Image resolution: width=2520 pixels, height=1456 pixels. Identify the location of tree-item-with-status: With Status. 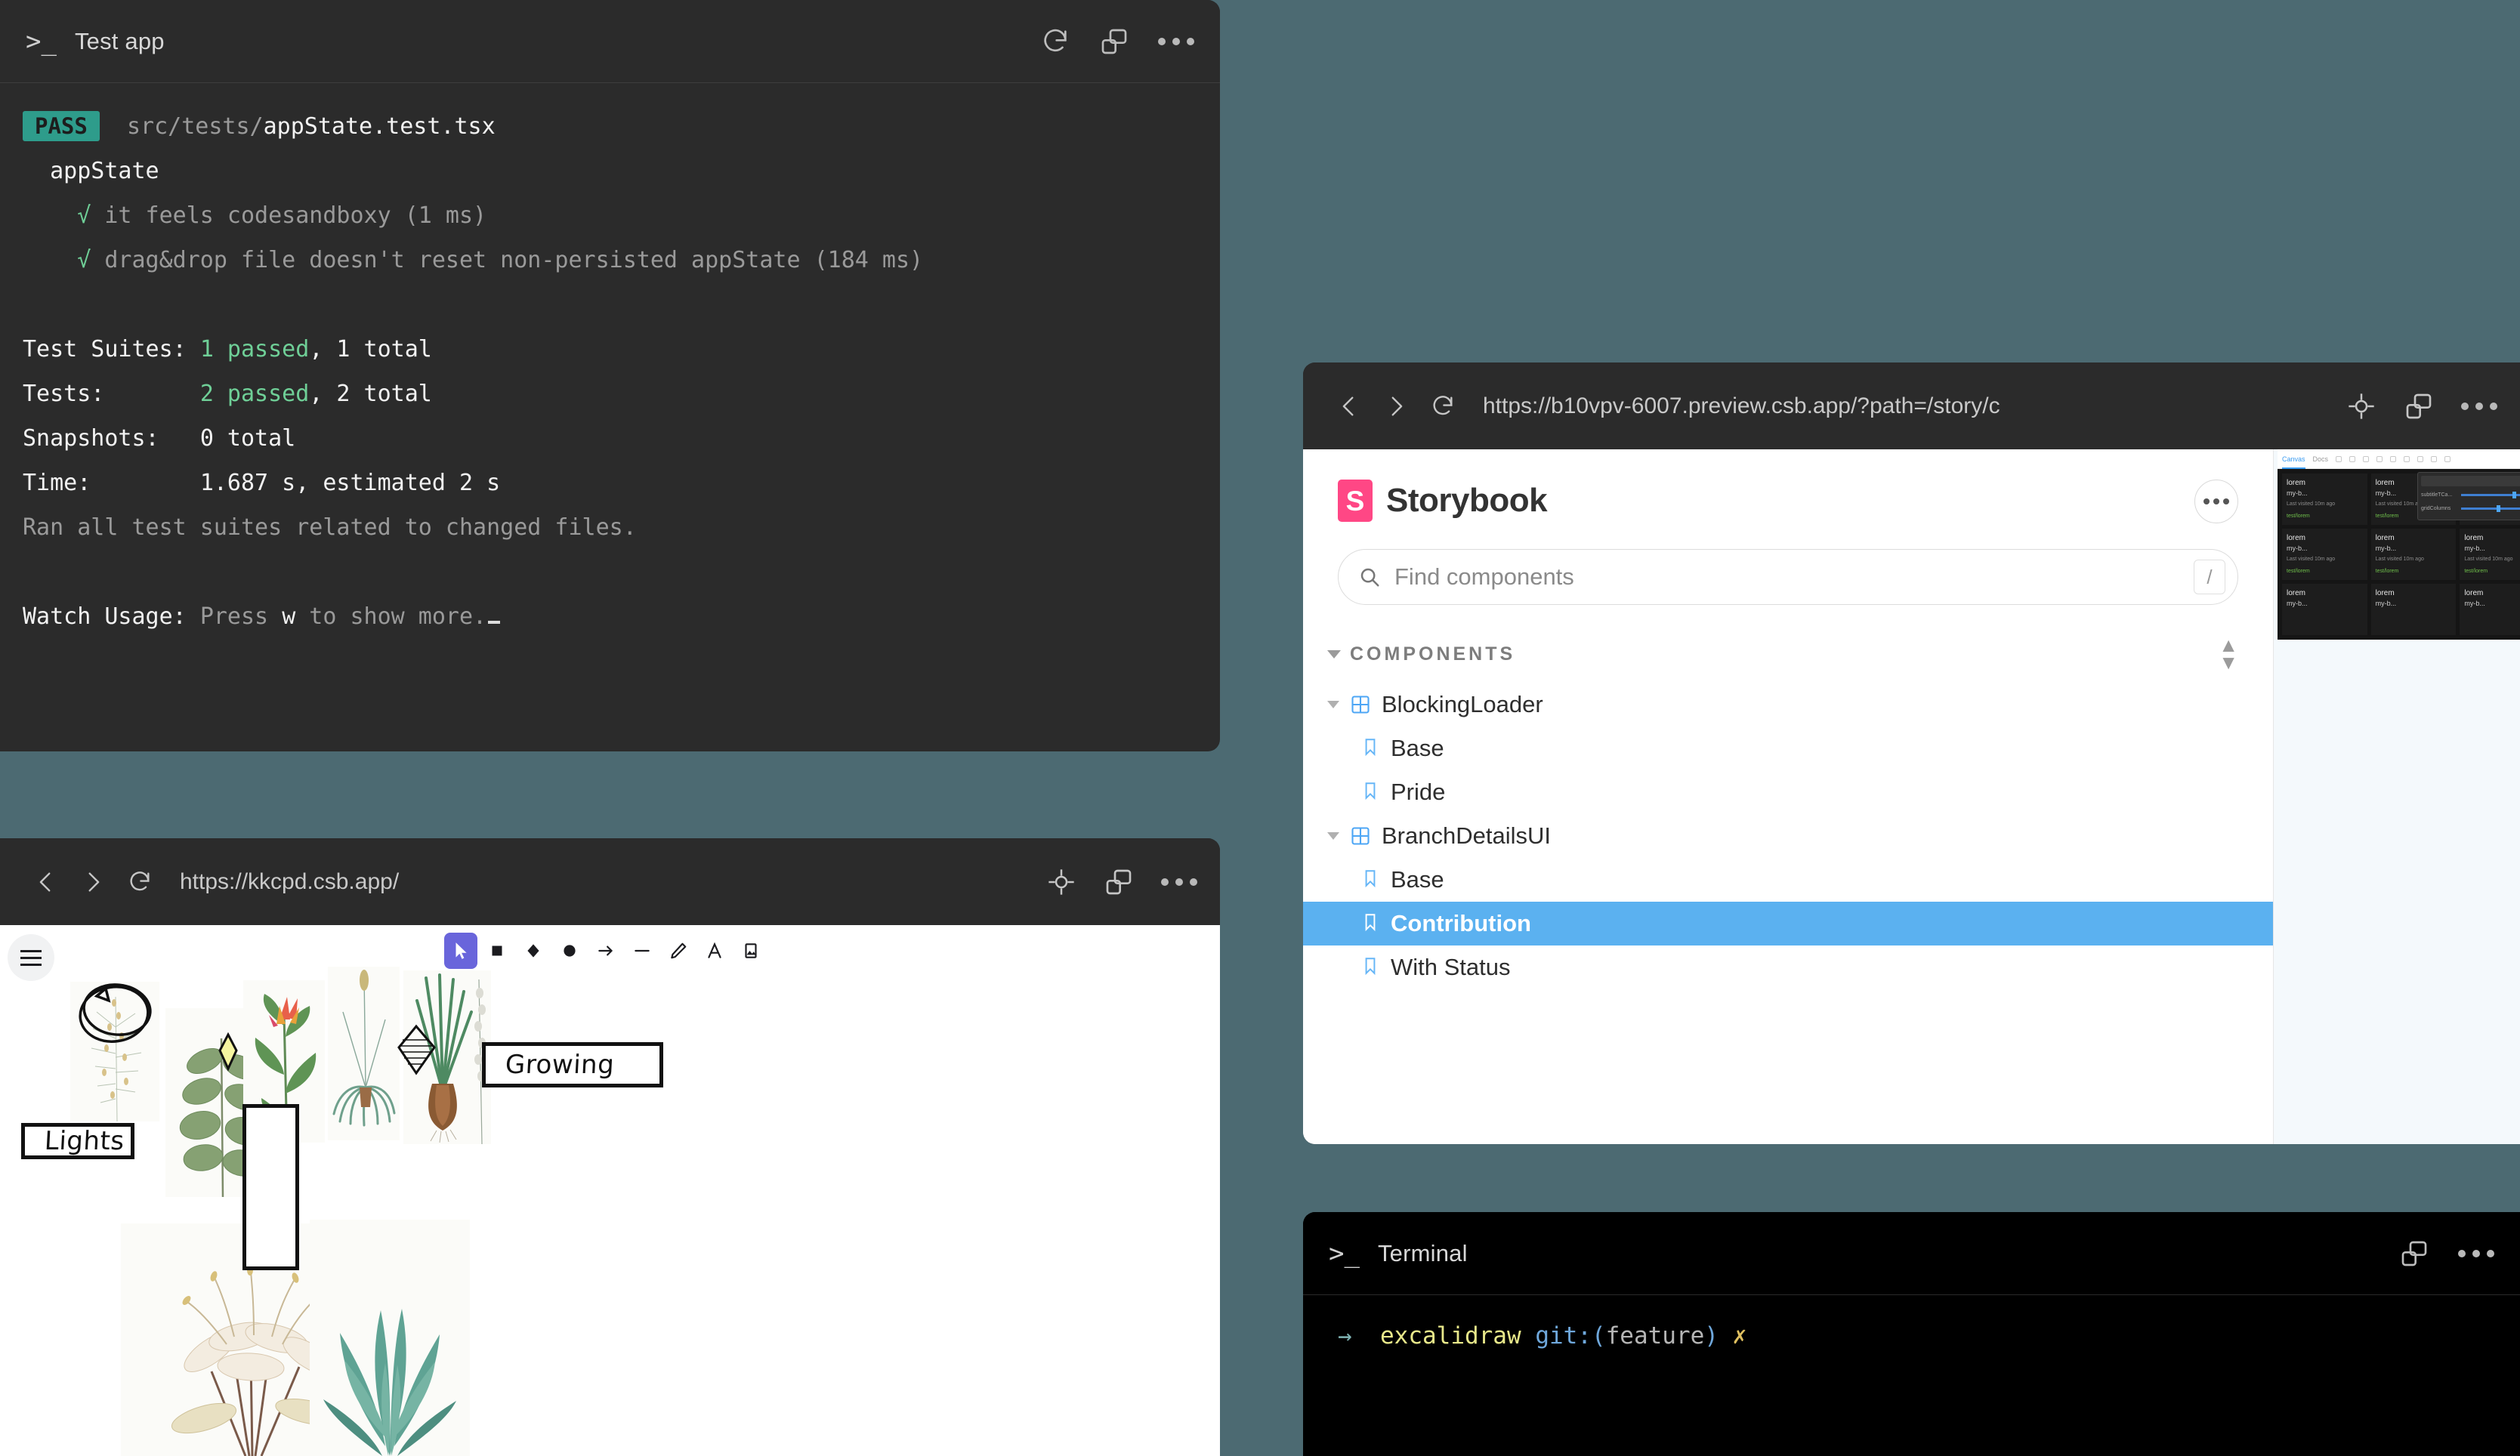
(1788, 967).